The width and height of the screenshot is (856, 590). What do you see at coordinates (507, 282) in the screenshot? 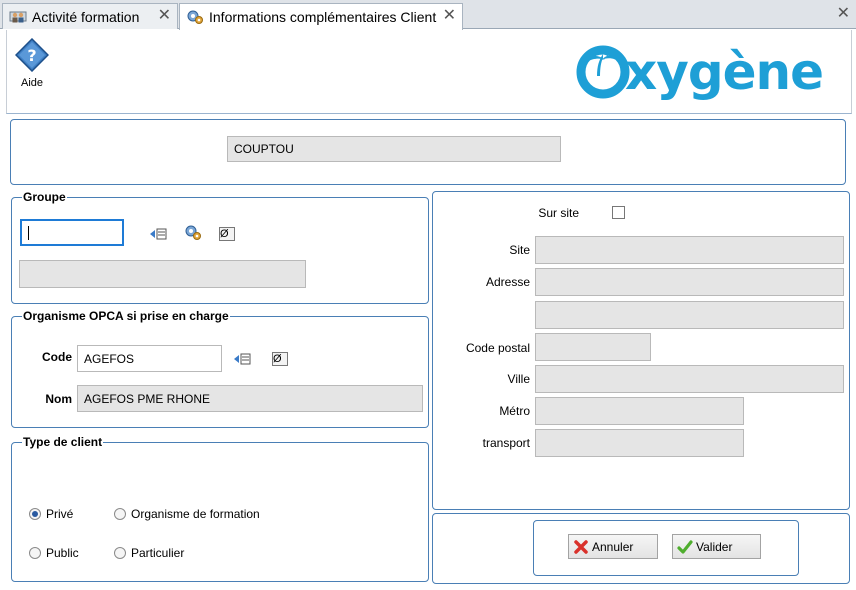
I see `adresse-label: Adresse` at bounding box center [507, 282].